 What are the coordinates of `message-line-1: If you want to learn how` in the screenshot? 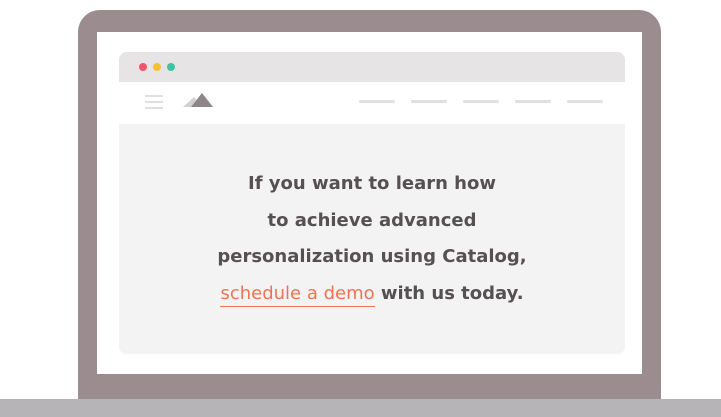 It's located at (372, 183).